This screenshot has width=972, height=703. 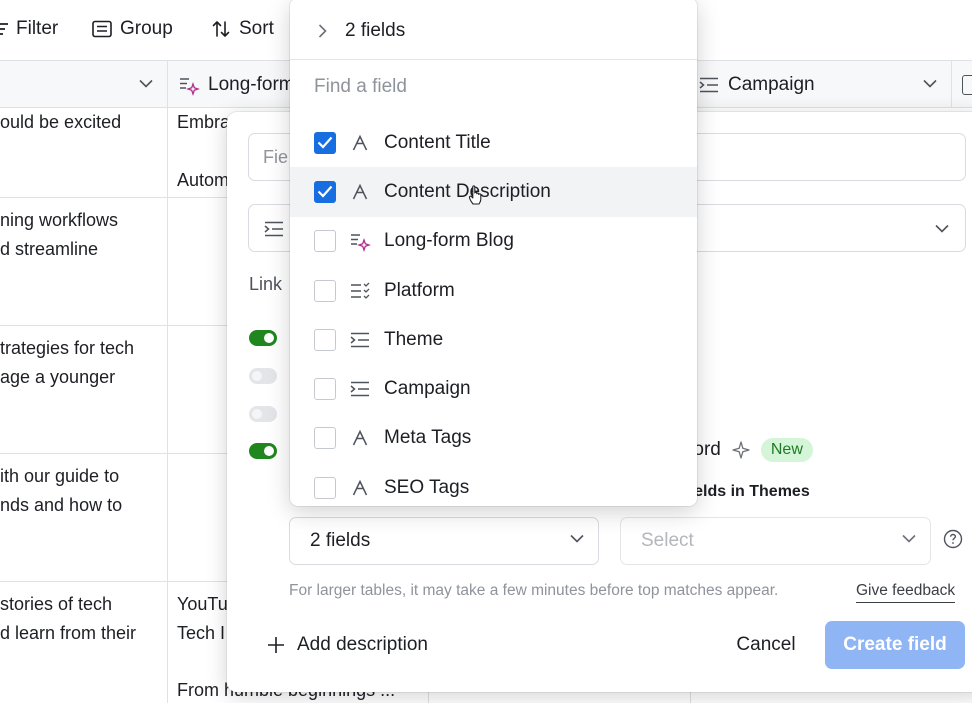 What do you see at coordinates (67, 348) in the screenshot?
I see `cell-line: trategies for tech` at bounding box center [67, 348].